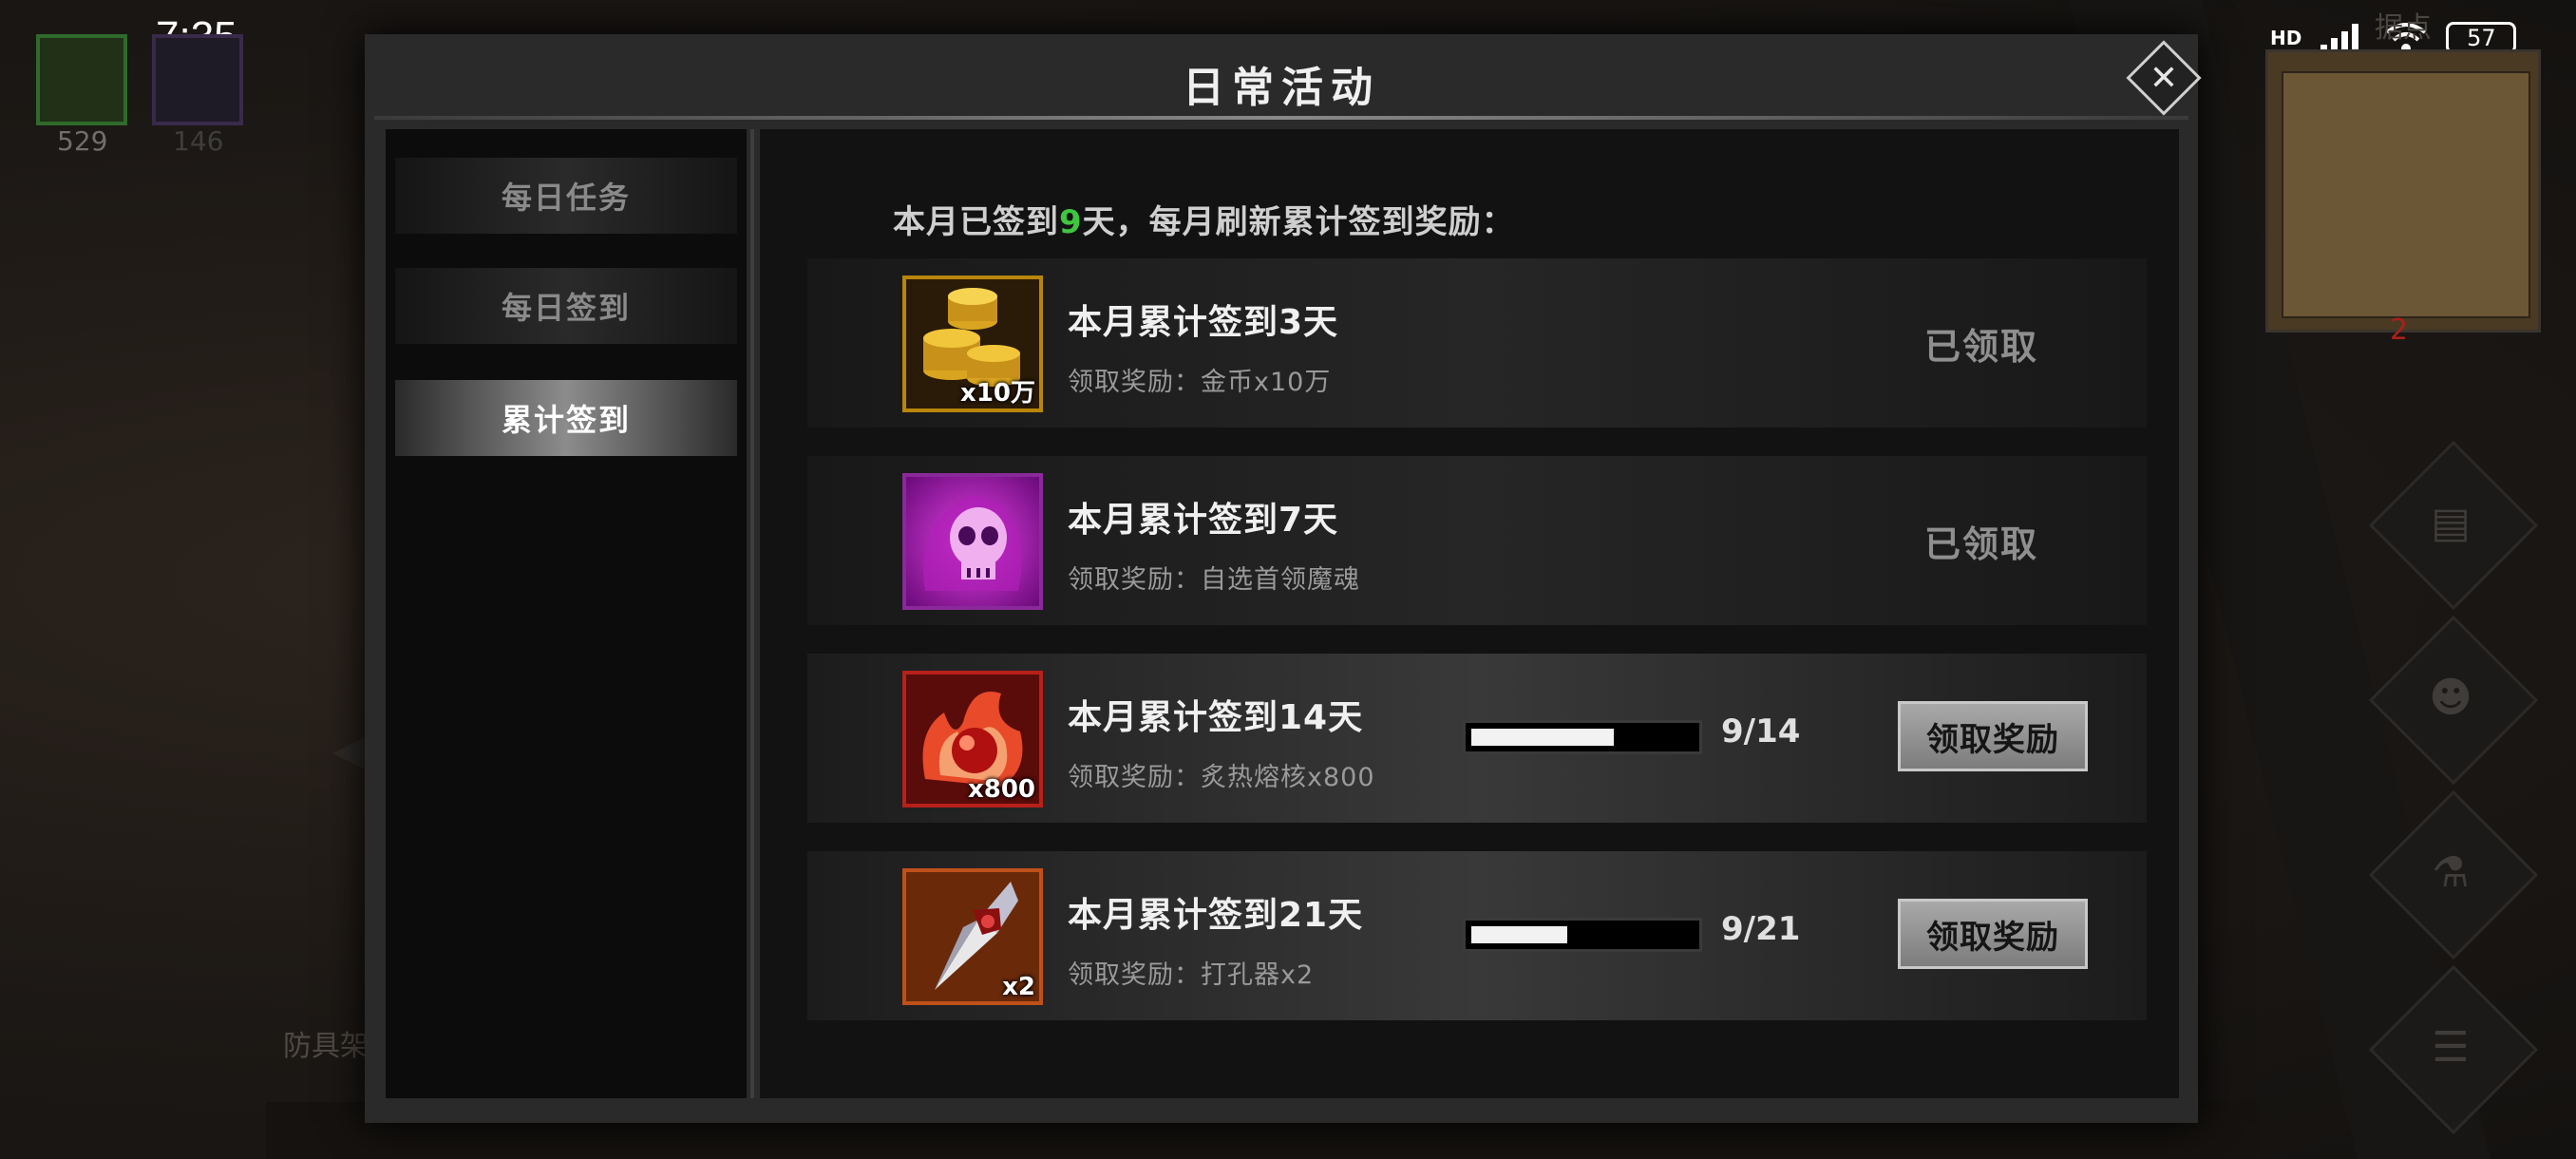  I want to click on row-reward: 领取奖励：自选首领魔魂, so click(1214, 580).